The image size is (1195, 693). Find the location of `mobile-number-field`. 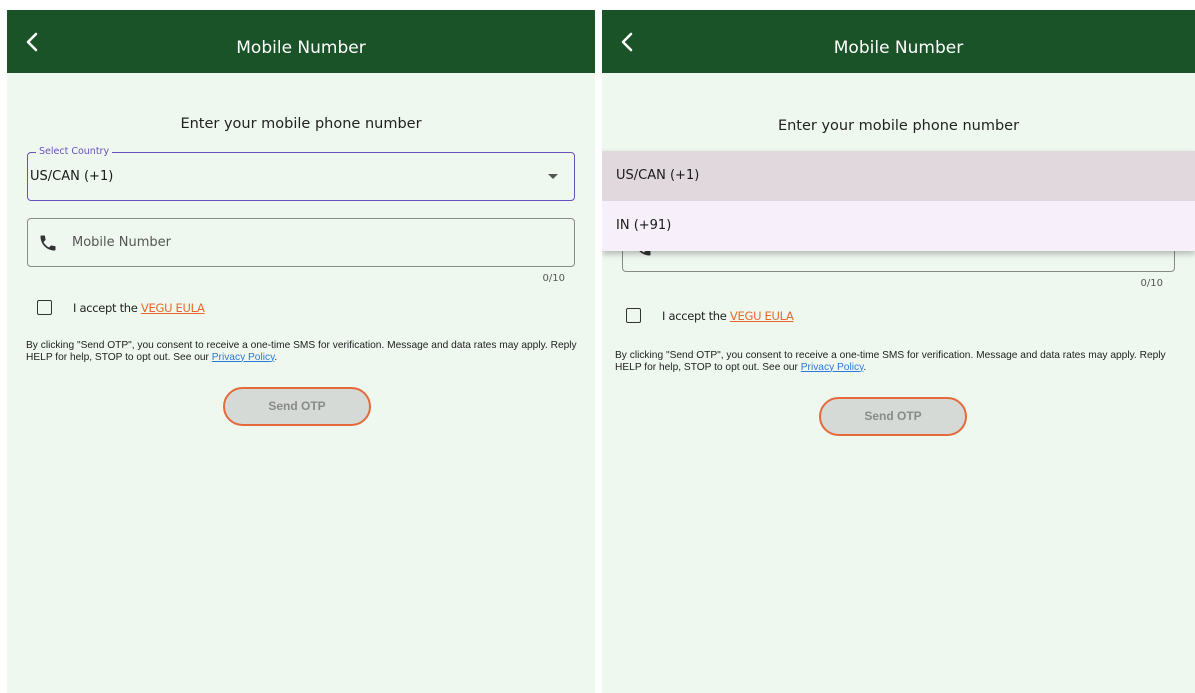

mobile-number-field is located at coordinates (301, 242).